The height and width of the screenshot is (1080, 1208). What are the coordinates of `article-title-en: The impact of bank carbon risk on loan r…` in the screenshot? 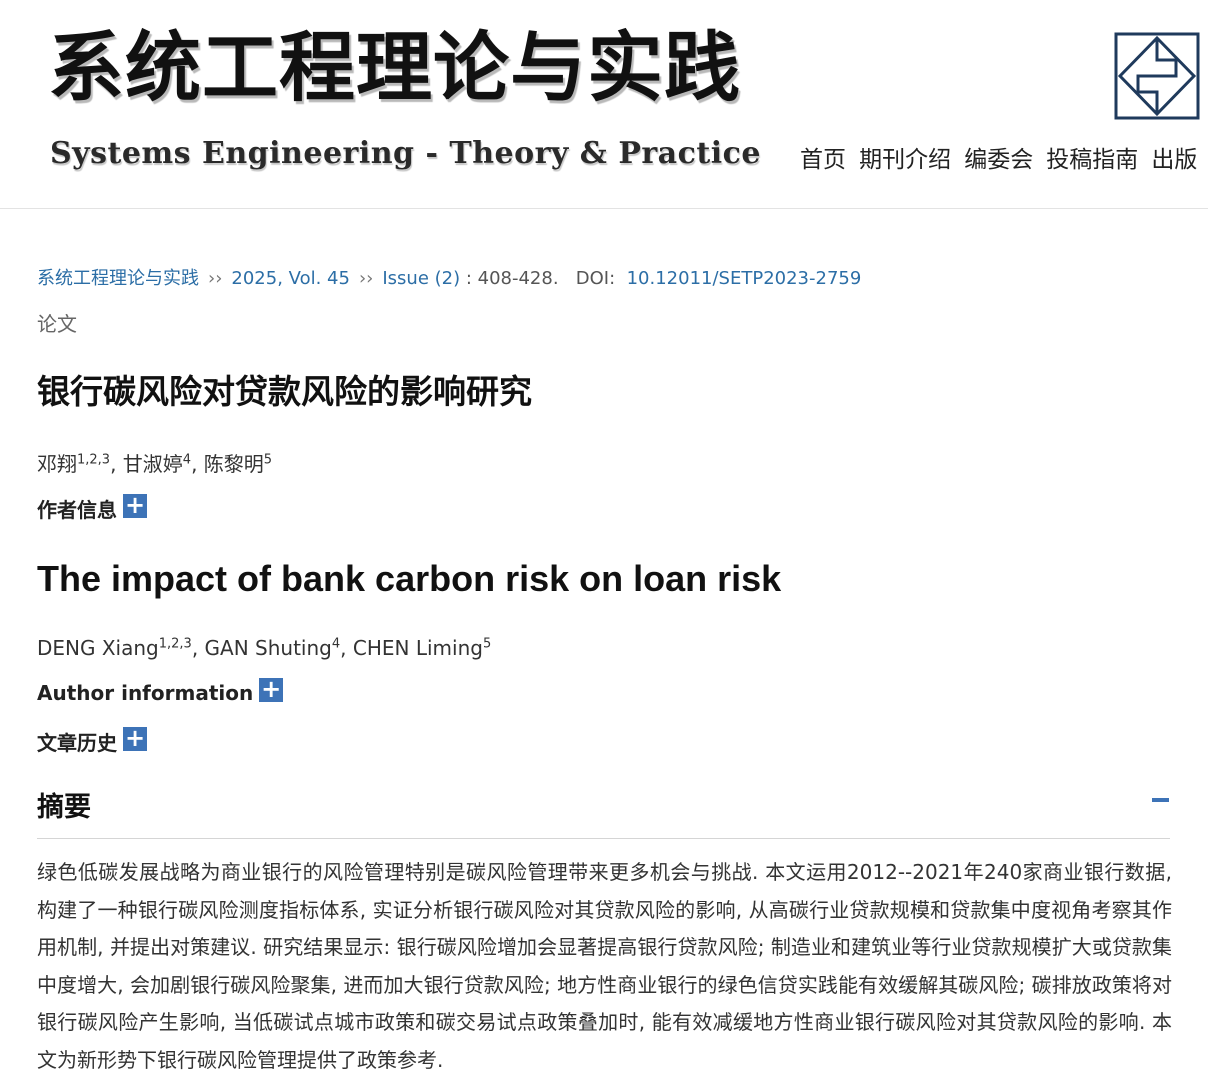 It's located at (409, 578).